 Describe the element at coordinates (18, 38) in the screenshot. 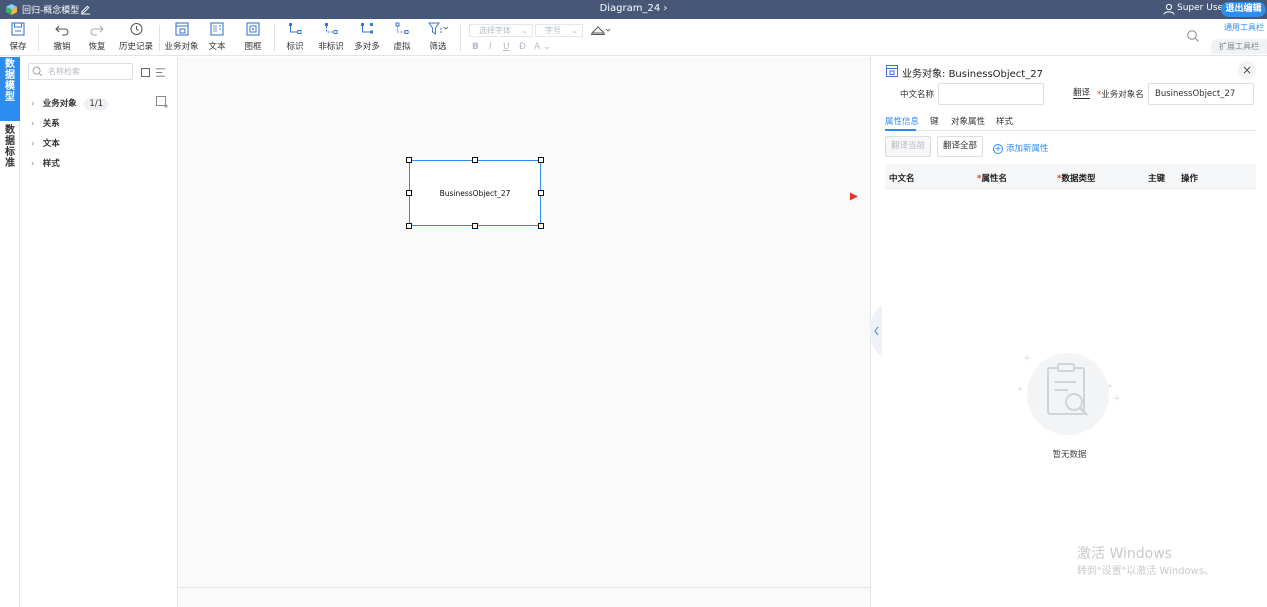

I see `save-button: 保存` at that location.